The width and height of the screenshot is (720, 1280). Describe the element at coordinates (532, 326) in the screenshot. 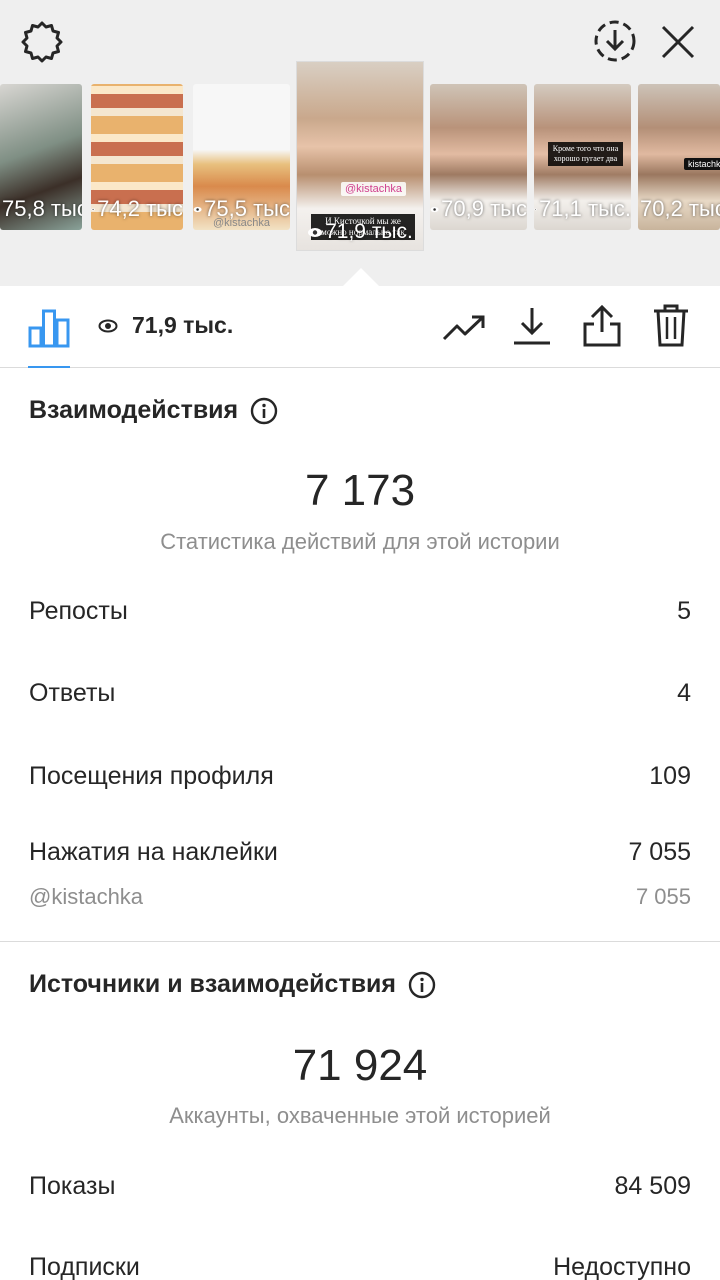

I see `download-icon` at that location.